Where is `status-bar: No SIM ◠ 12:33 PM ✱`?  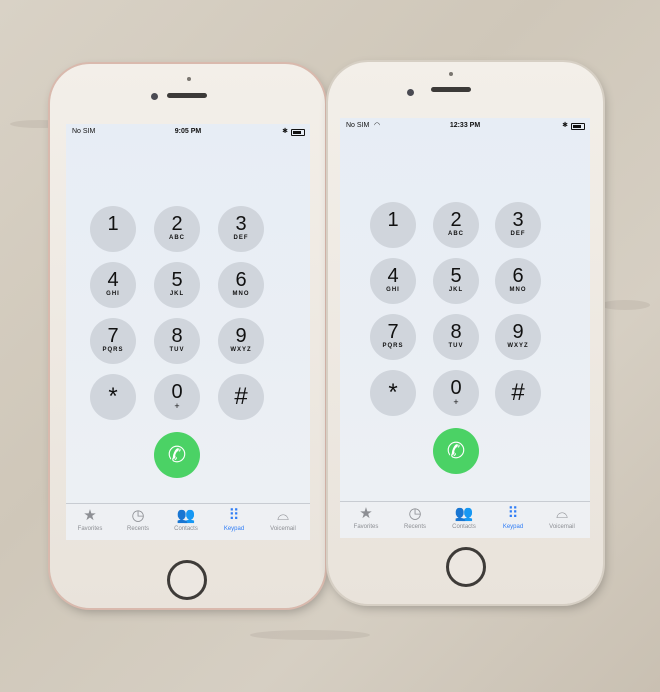
status-bar: No SIM ◠ 12:33 PM ✱ is located at coordinates (465, 126).